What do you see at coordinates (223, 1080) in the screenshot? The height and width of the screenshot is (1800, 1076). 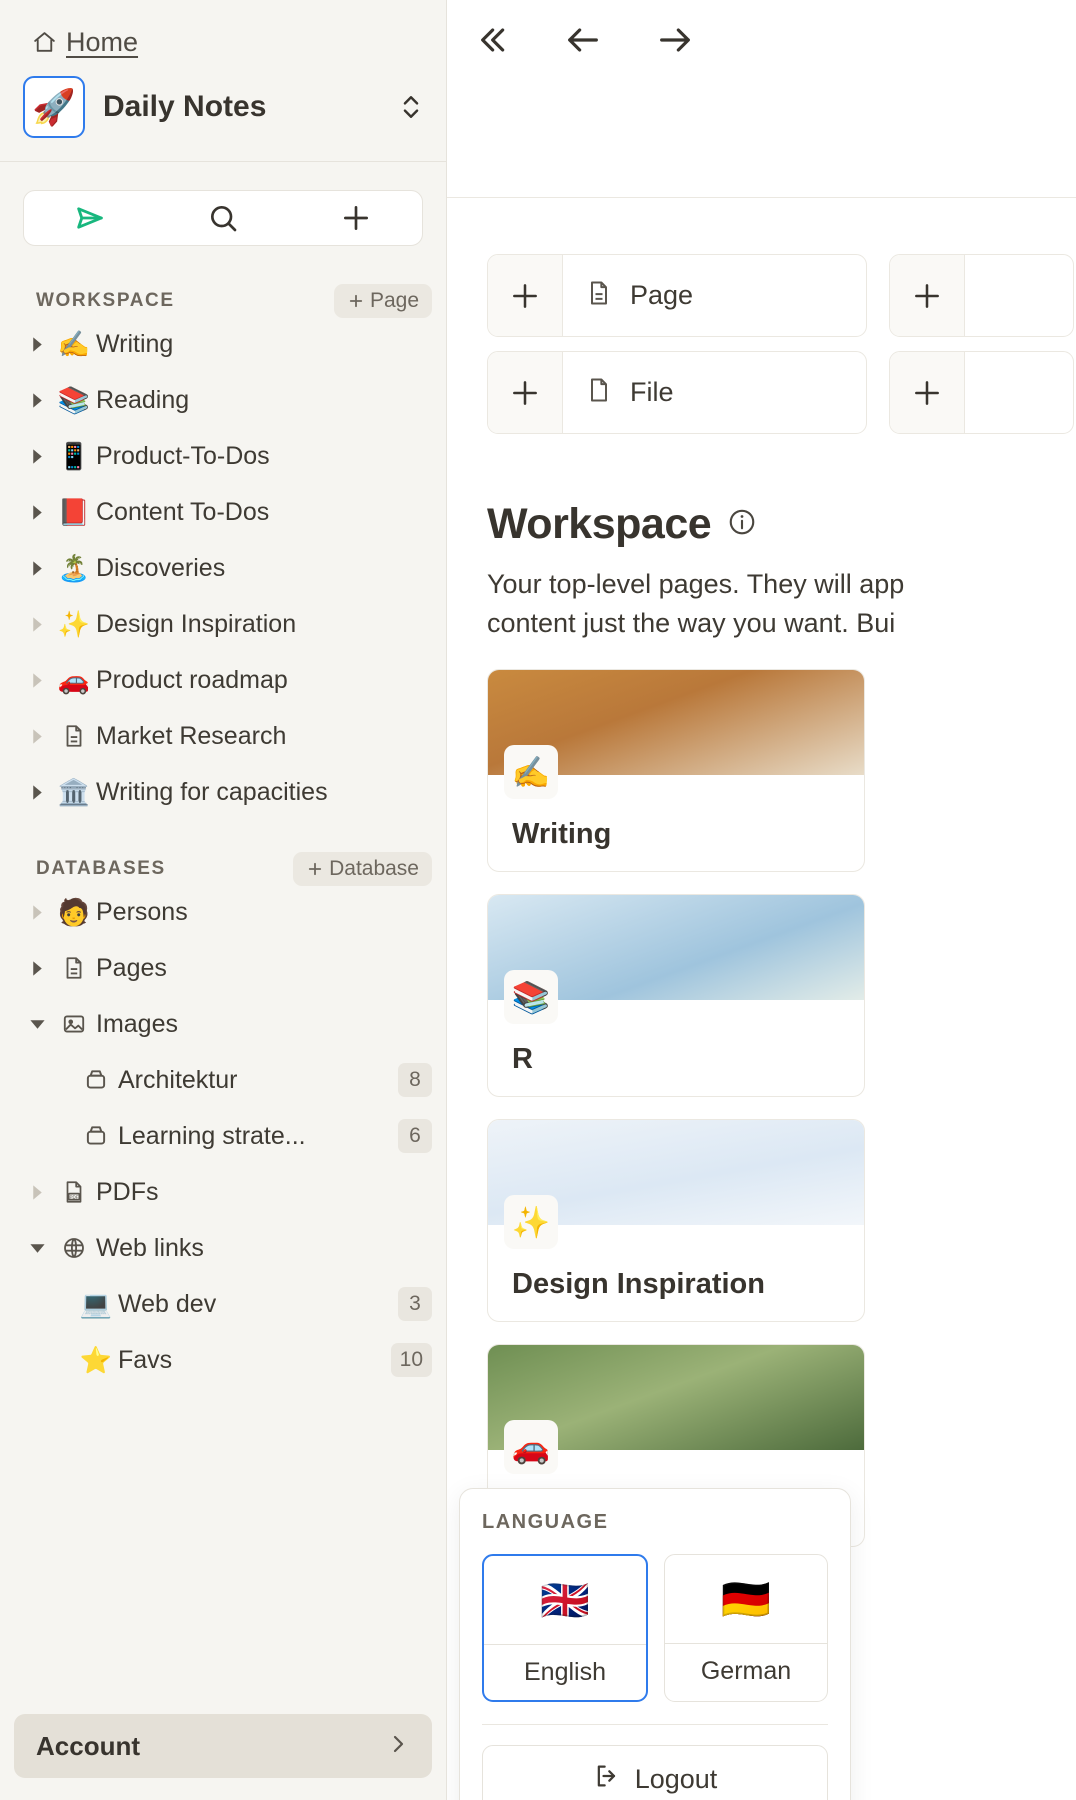 I see `sidebar-subitem-architektur: Architektur 8` at bounding box center [223, 1080].